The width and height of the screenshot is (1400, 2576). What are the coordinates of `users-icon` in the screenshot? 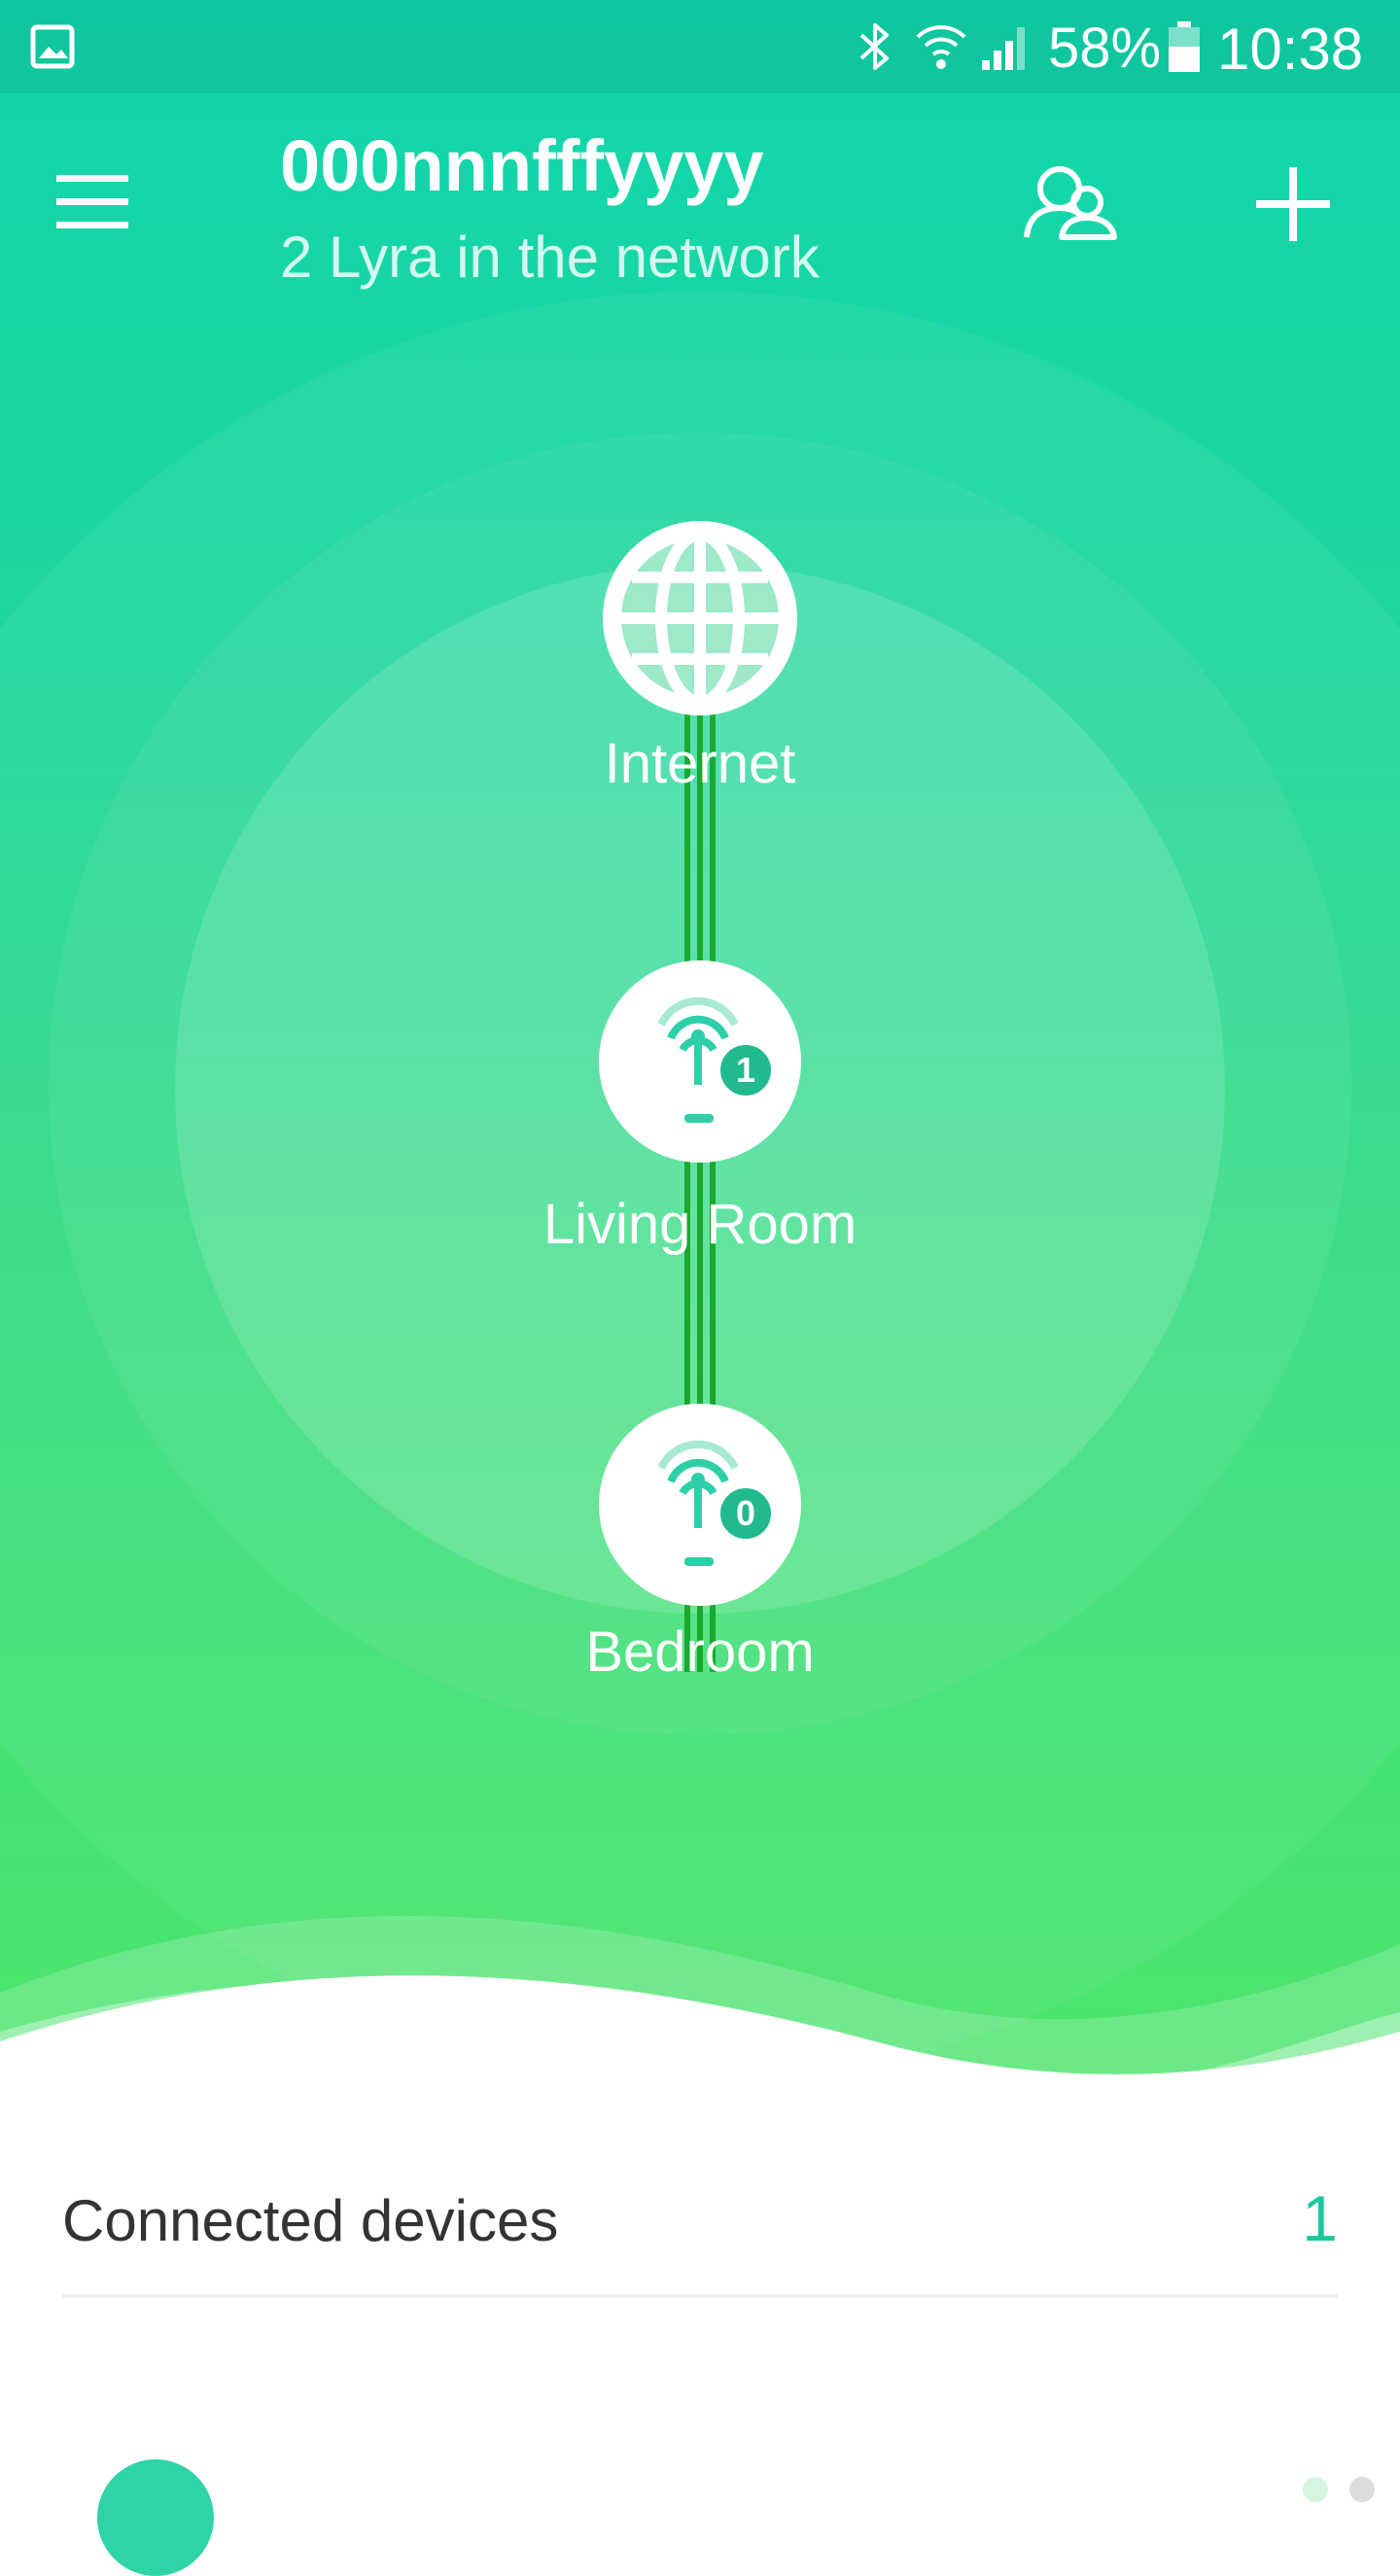 It's located at (1071, 202).